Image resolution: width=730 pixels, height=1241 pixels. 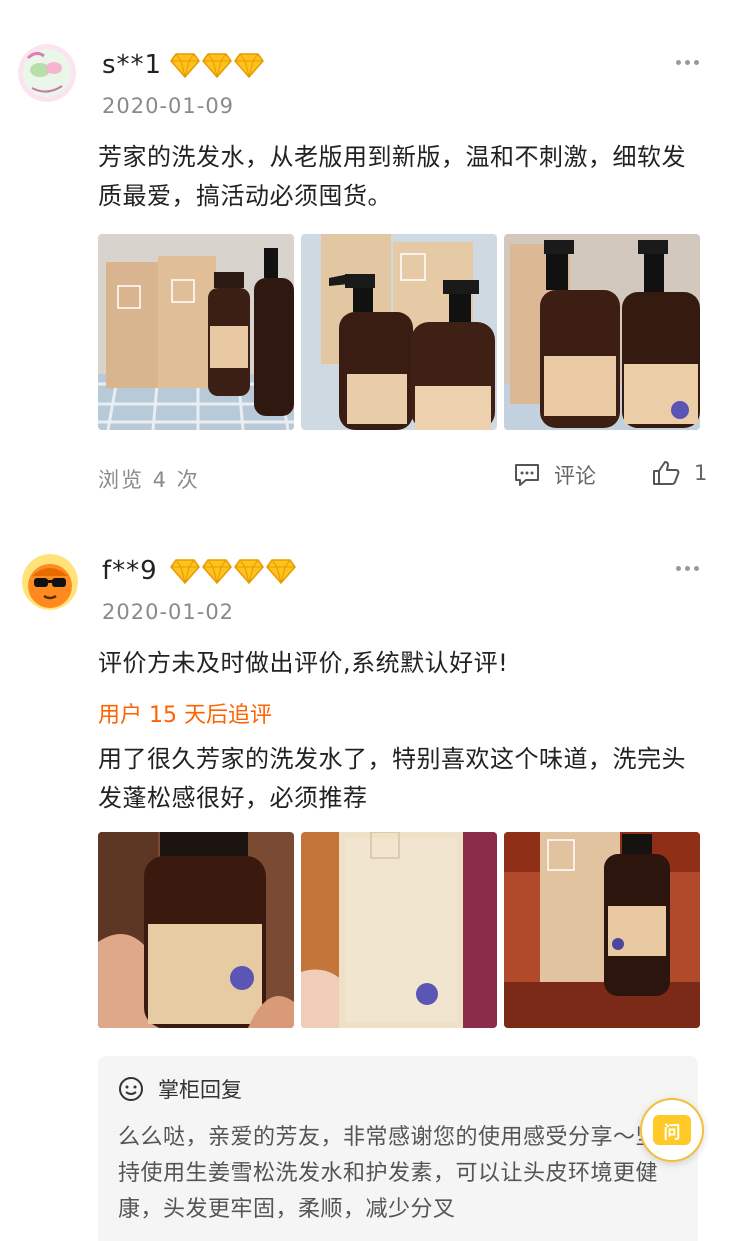 What do you see at coordinates (403, 478) in the screenshot?
I see `review-footer: 浏览 4 次 评论 1` at bounding box center [403, 478].